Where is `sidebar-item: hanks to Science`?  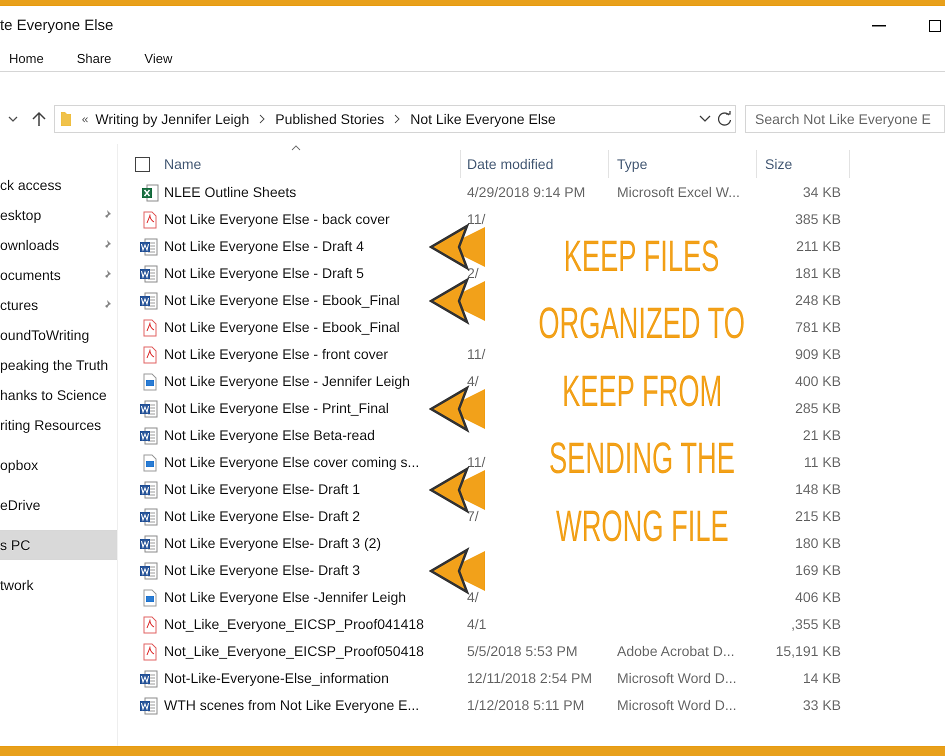 sidebar-item: hanks to Science is located at coordinates (58, 395).